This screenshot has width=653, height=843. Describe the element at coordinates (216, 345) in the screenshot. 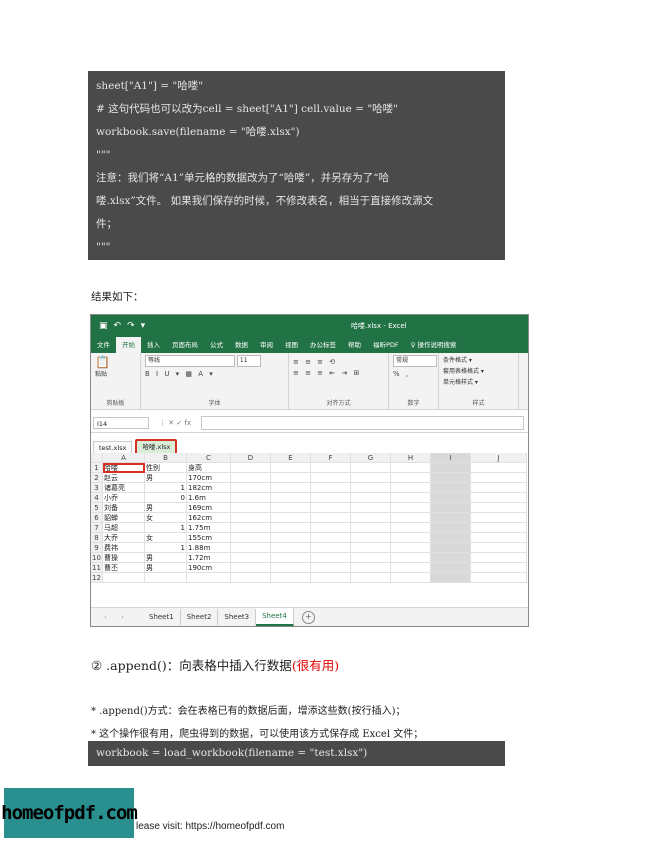

I see `tab-formulas: 公式` at that location.